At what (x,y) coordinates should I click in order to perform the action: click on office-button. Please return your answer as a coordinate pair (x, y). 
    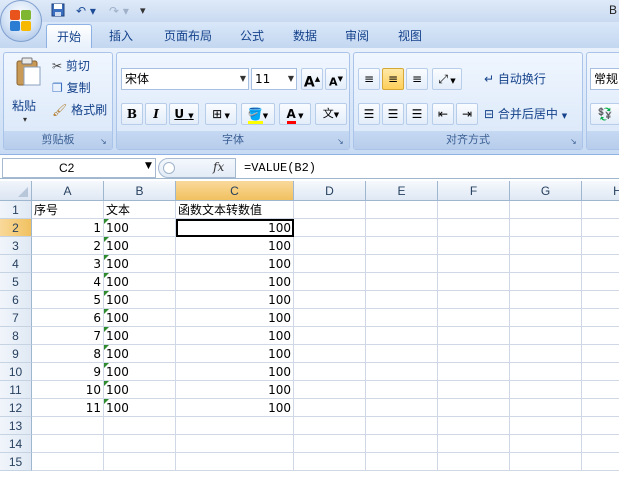
    Looking at the image, I should click on (21, 21).